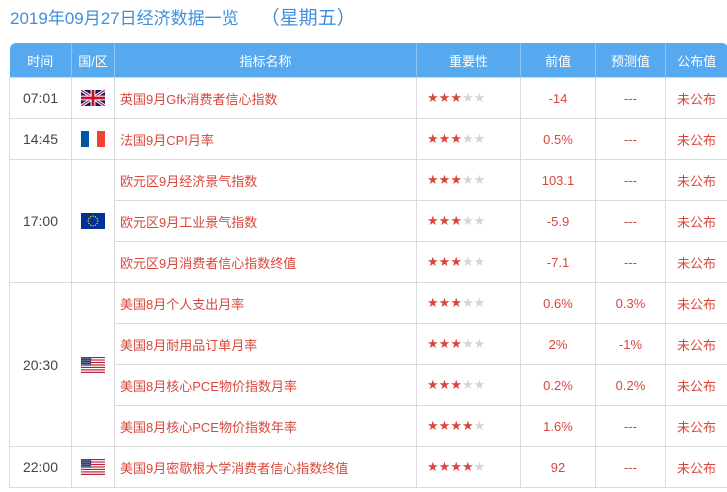 This screenshot has height=492, width=727. What do you see at coordinates (558, 139) in the screenshot?
I see `previous-value: 0.5%` at bounding box center [558, 139].